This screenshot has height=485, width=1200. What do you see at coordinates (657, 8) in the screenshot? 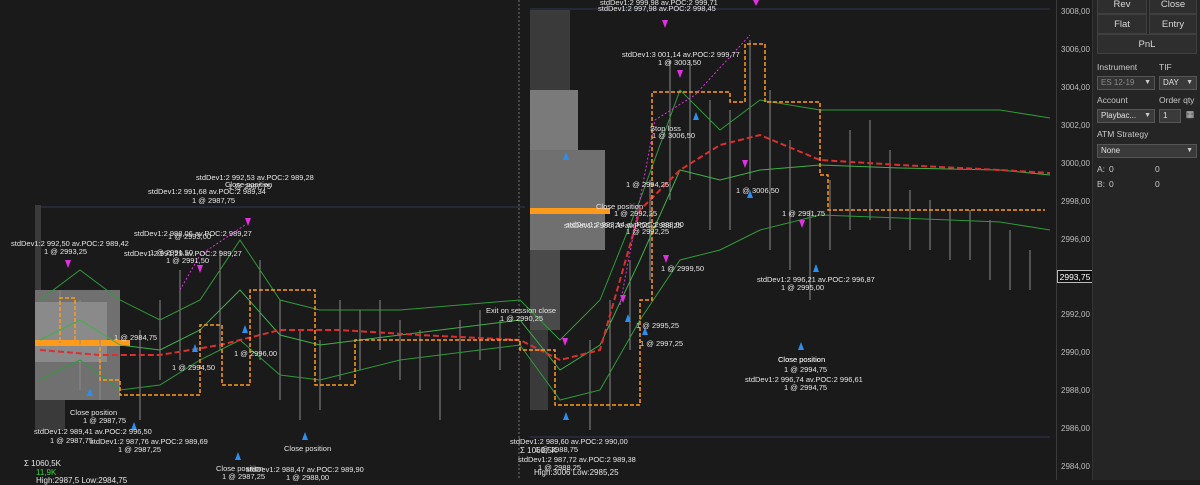
I see `stddev-label: stdDev1:2 997,98 av.POC:2 998,45` at bounding box center [657, 8].